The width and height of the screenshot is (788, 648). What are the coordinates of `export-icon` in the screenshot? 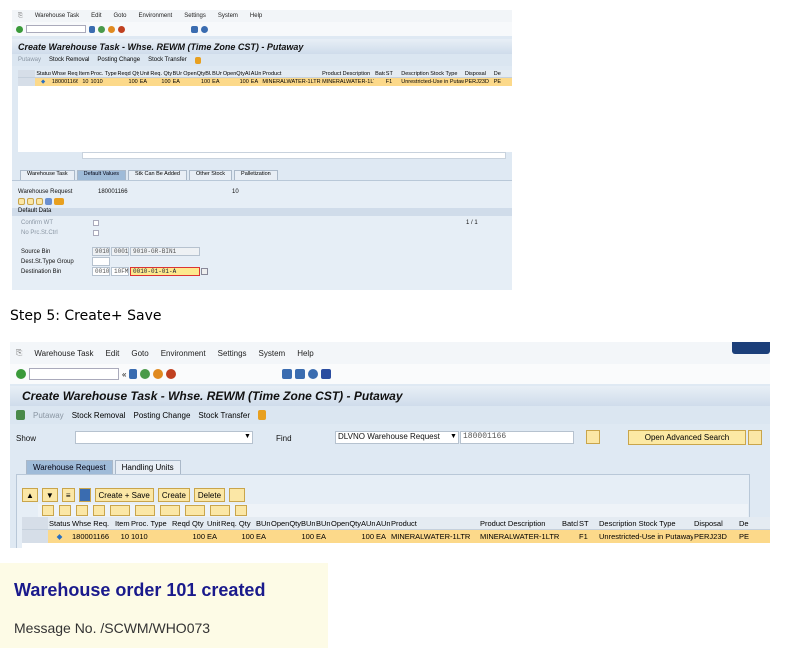 It's located at (195, 510).